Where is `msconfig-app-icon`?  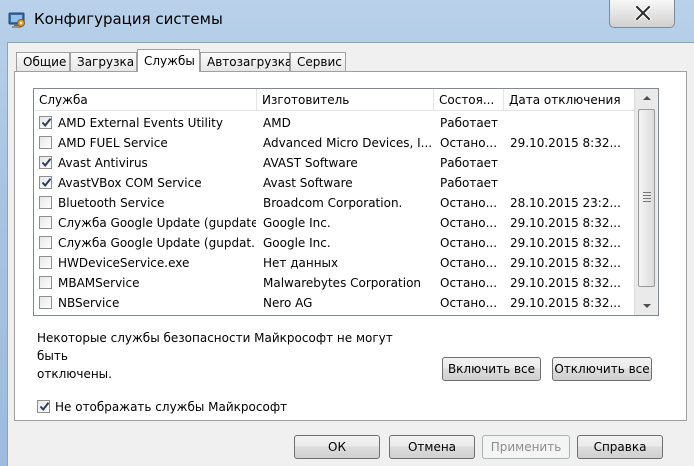 msconfig-app-icon is located at coordinates (17, 20).